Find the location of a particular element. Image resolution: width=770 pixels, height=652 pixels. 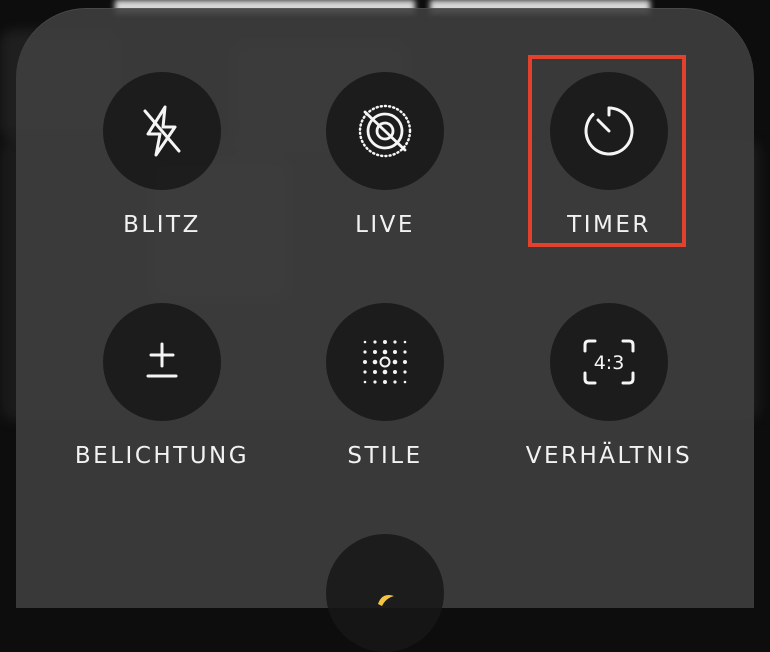

styles-grid-icon is located at coordinates (385, 362).